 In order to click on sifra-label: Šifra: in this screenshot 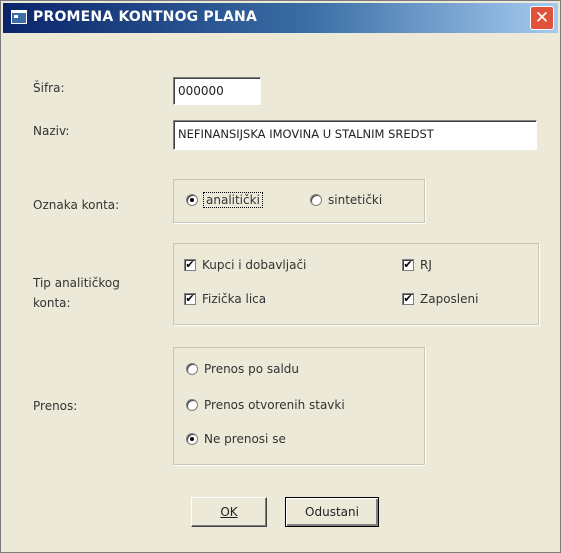, I will do `click(49, 88)`.